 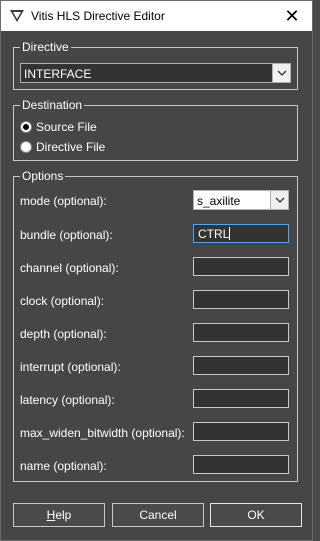 I want to click on close-button: ✕, so click(x=292, y=16).